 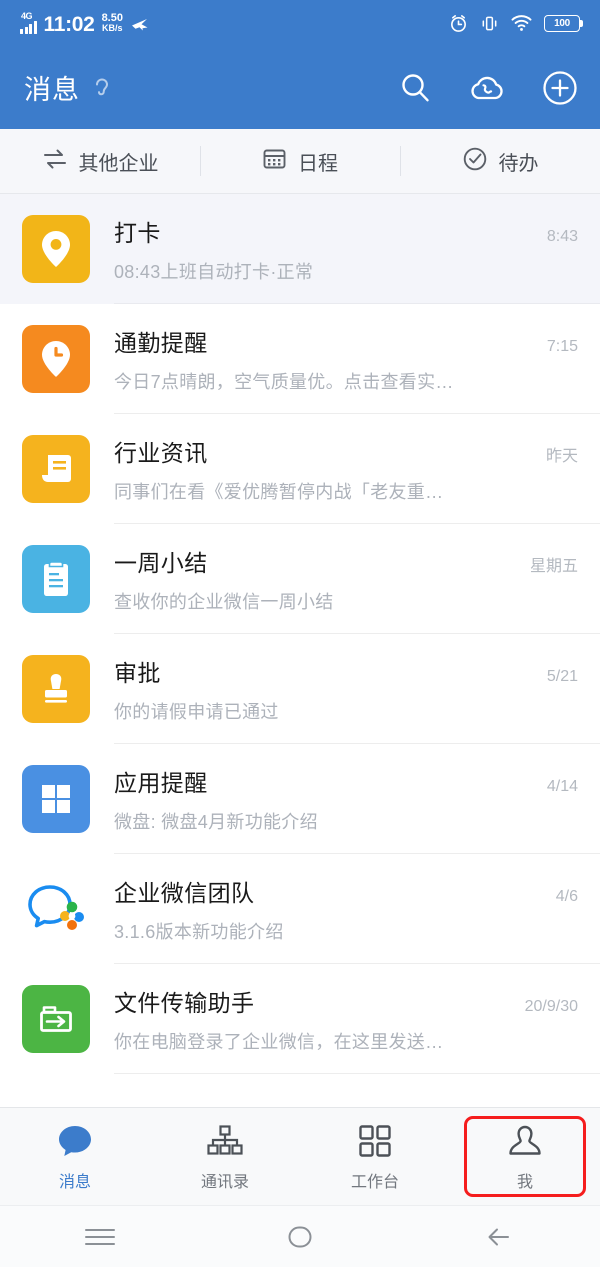 What do you see at coordinates (161, 342) in the screenshot?
I see `conversation-name: 通勤提醒` at bounding box center [161, 342].